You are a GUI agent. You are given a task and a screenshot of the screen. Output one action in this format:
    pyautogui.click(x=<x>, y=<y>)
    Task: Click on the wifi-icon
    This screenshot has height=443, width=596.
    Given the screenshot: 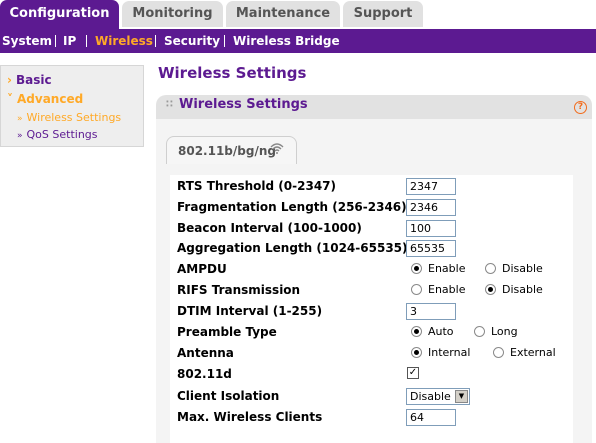 What is the action you would take?
    pyautogui.click(x=277, y=148)
    